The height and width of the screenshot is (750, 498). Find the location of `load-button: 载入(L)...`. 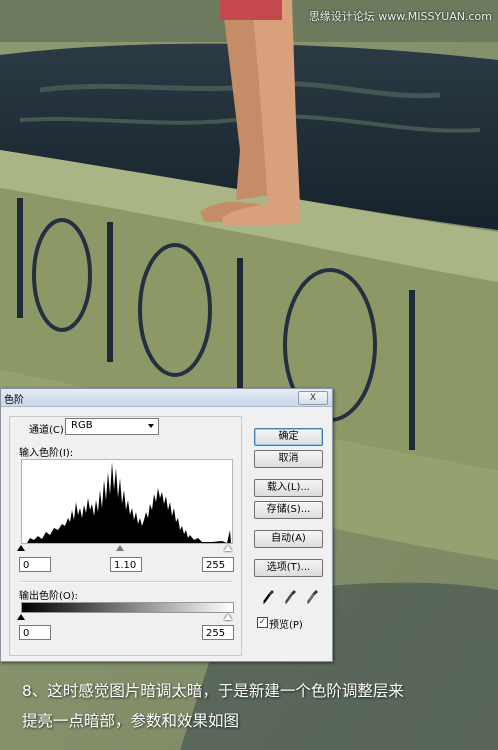

load-button: 载入(L)... is located at coordinates (288, 488).